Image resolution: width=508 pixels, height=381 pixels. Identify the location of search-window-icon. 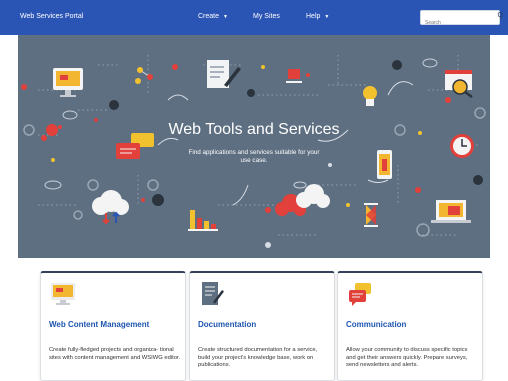
(459, 84).